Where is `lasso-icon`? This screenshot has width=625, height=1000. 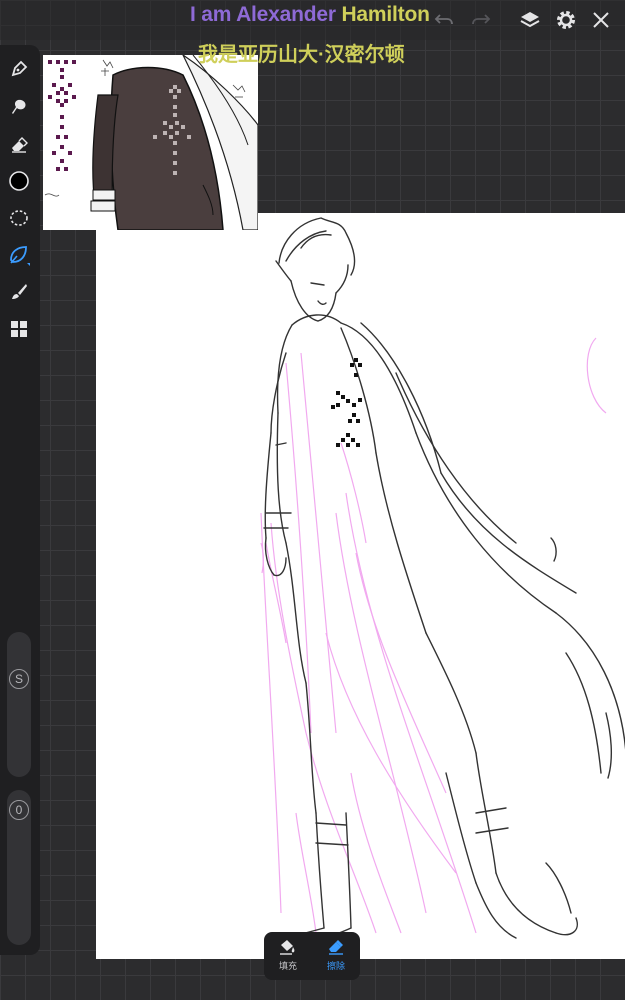 lasso-icon is located at coordinates (19, 218).